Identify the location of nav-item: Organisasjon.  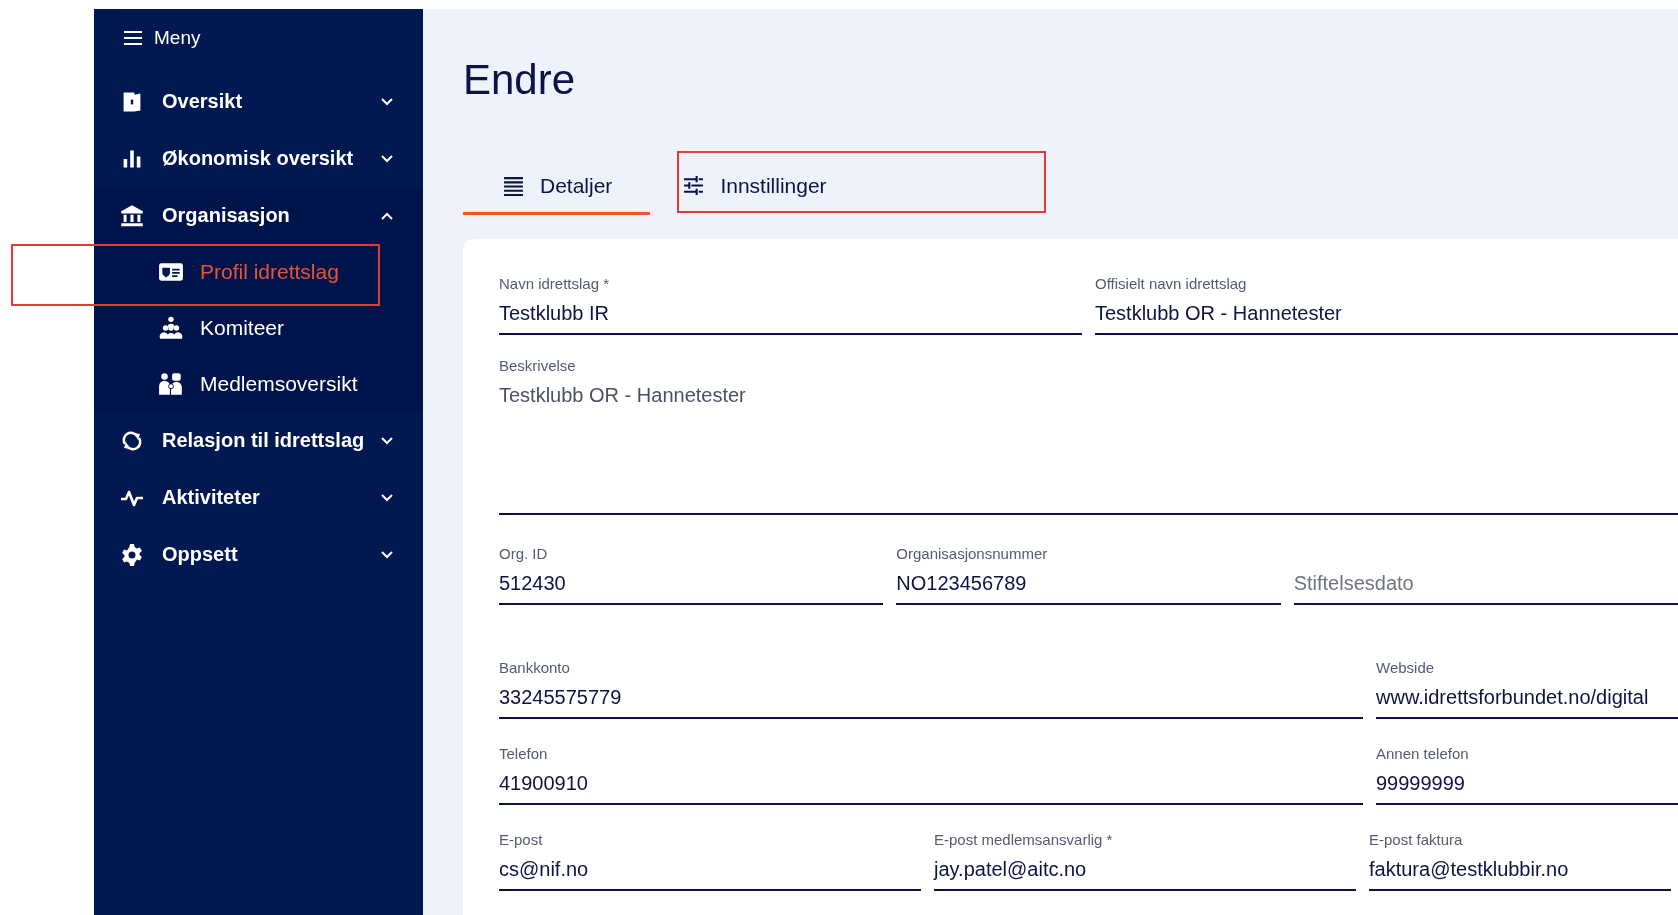
(258, 215).